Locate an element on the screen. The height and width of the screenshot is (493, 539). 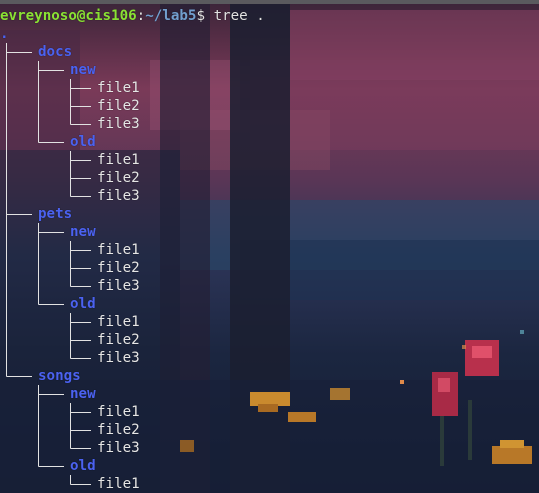
tree-root: . is located at coordinates (4, 34).